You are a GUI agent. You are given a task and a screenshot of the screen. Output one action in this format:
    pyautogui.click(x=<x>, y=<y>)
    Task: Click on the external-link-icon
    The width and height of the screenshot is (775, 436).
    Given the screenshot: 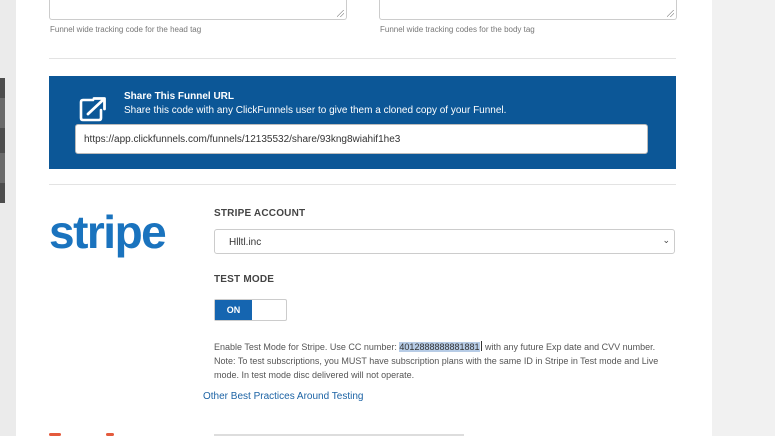 What is the action you would take?
    pyautogui.click(x=92, y=109)
    